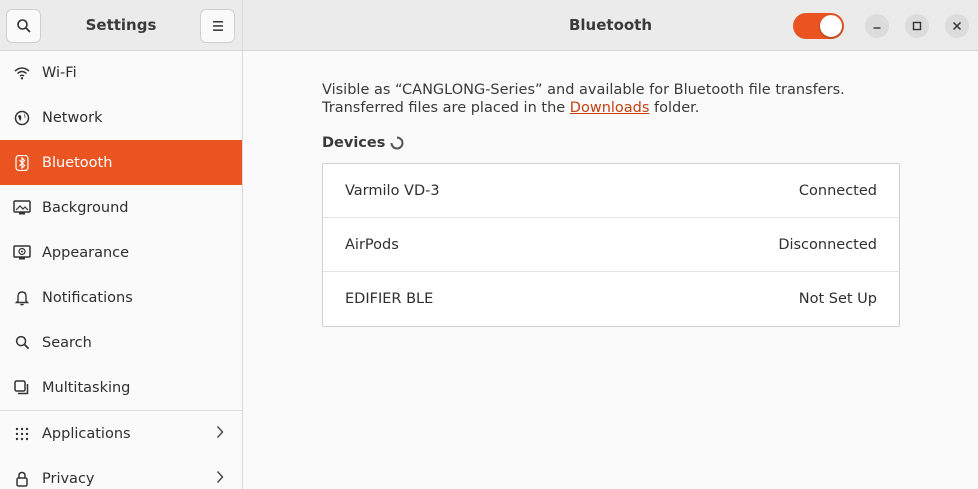  I want to click on appearance-icon, so click(22, 253).